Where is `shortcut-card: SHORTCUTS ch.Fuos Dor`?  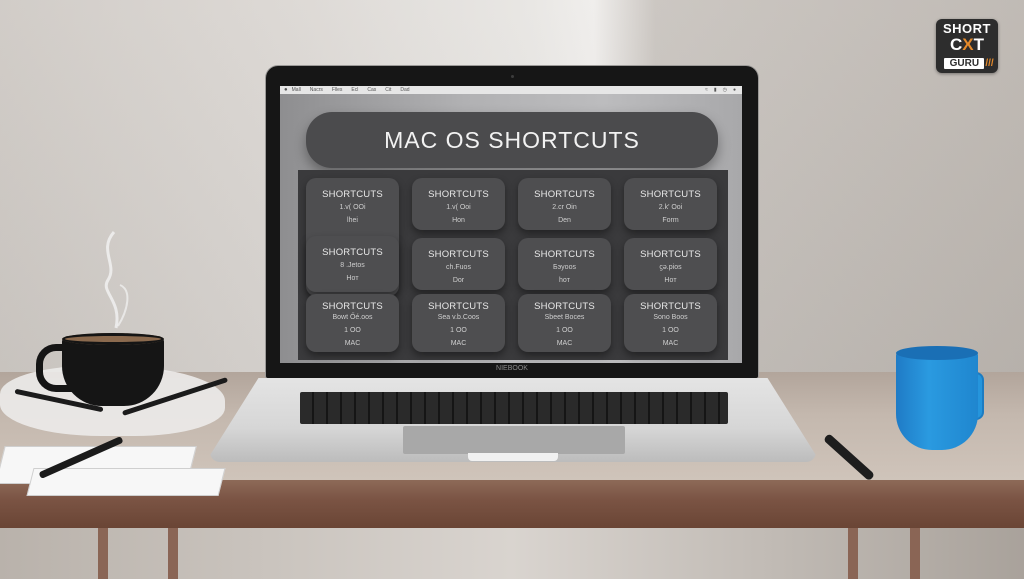
shortcut-card: SHORTCUTS ch.Fuos Dor is located at coordinates (458, 264).